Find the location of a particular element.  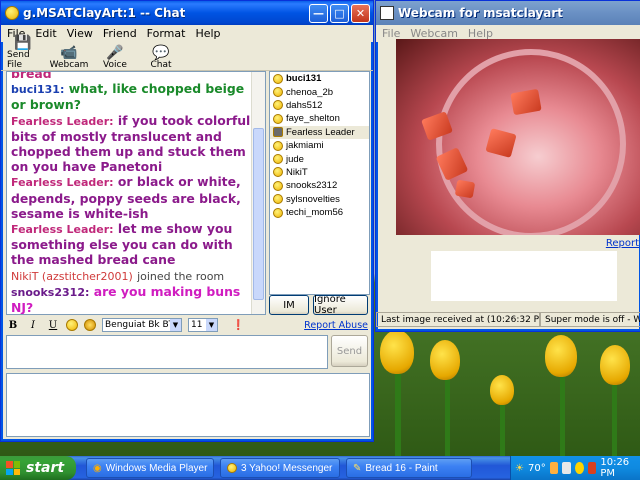

user-list-item: Fearless Leader is located at coordinates (319, 132).